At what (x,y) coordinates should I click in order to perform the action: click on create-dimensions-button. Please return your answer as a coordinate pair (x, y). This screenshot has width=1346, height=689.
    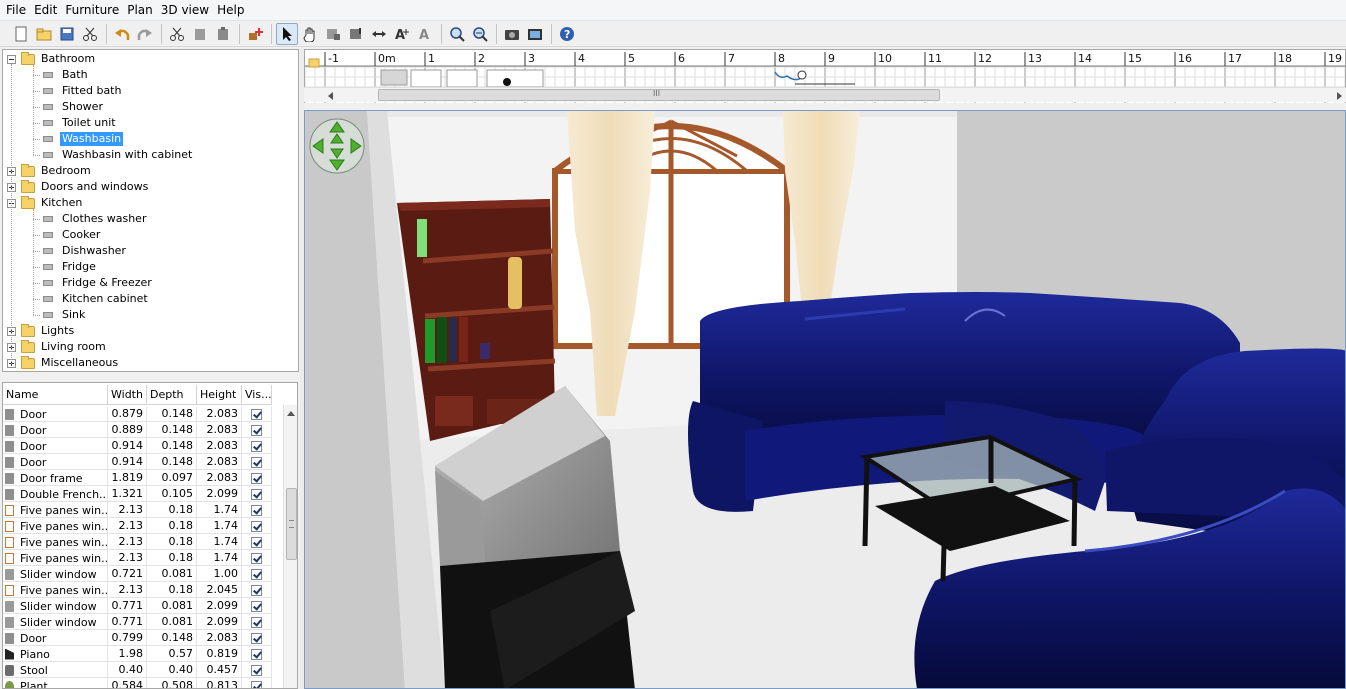
    Looking at the image, I should click on (379, 34).